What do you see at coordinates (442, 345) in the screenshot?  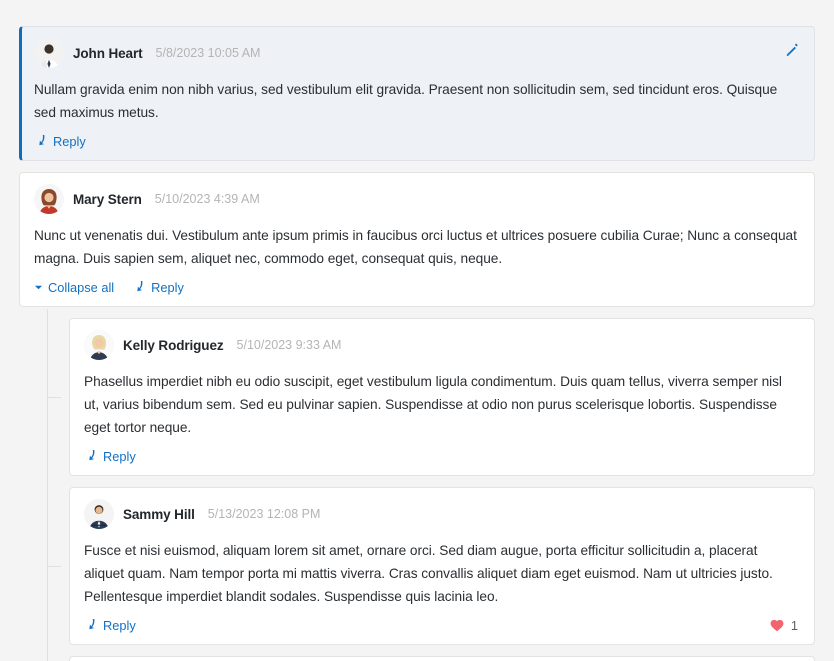 I see `comment-header: Kelly Rodriguez 5/10/2023 9:33 AM` at bounding box center [442, 345].